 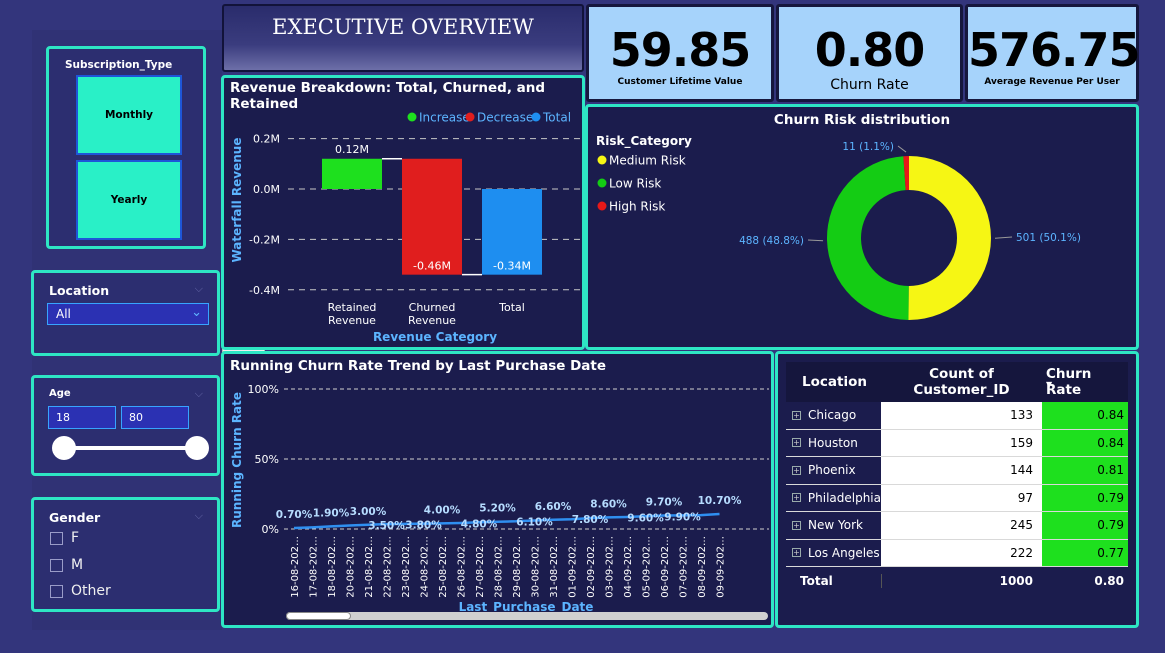 What do you see at coordinates (527, 616) in the screenshot?
I see `horizontal-scrollbar` at bounding box center [527, 616].